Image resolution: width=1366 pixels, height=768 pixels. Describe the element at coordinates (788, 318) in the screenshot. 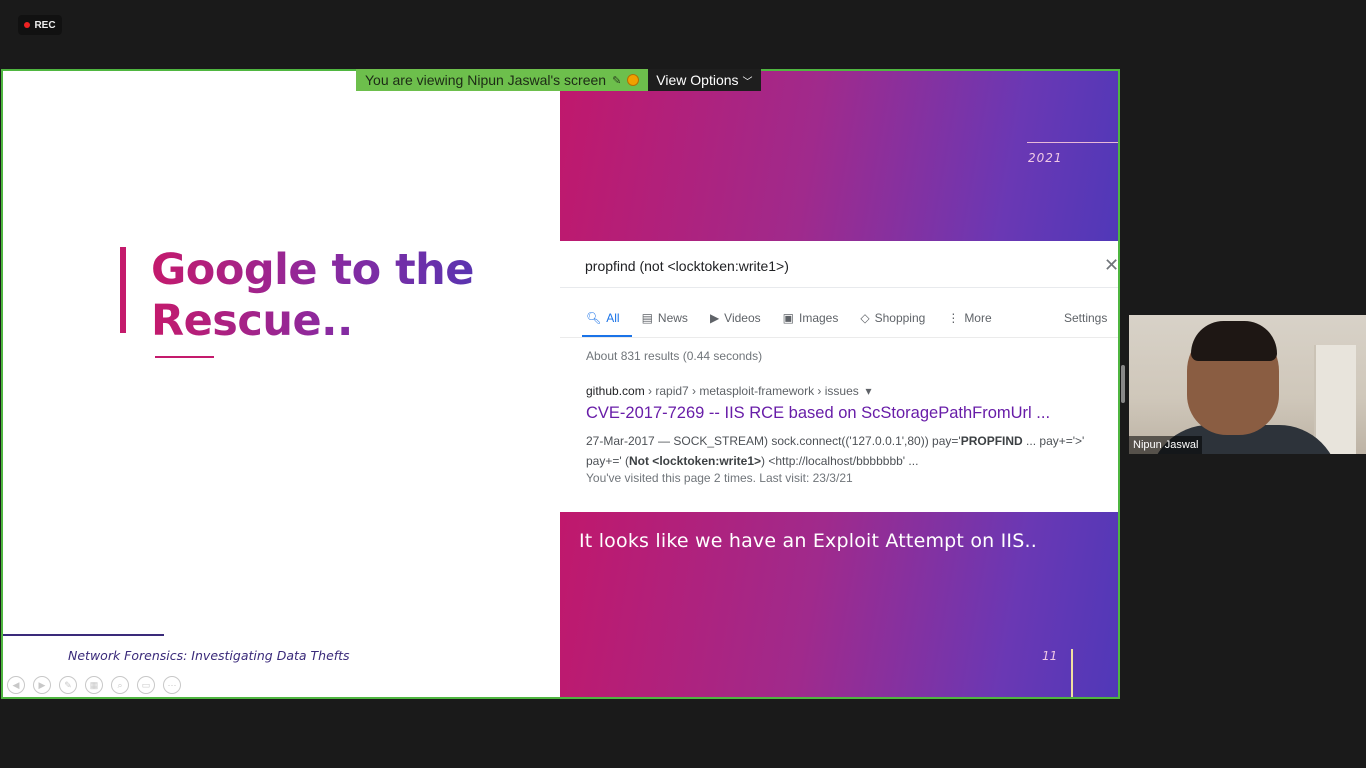

I see `image-icon: ▣` at that location.